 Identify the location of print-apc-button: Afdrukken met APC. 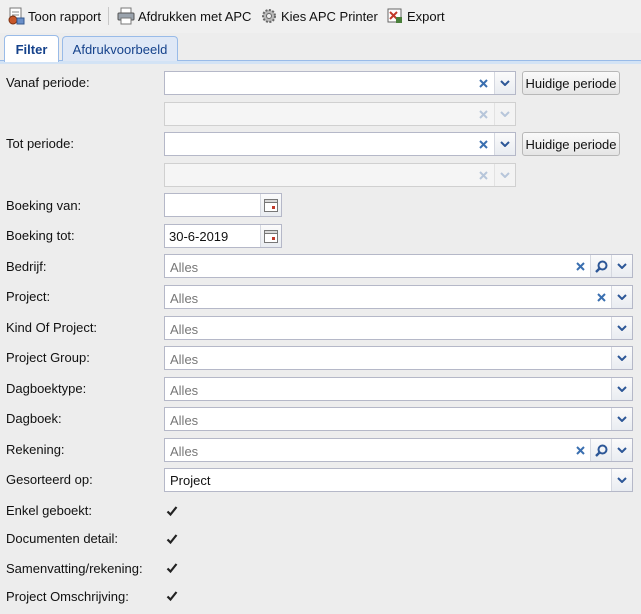
(184, 16).